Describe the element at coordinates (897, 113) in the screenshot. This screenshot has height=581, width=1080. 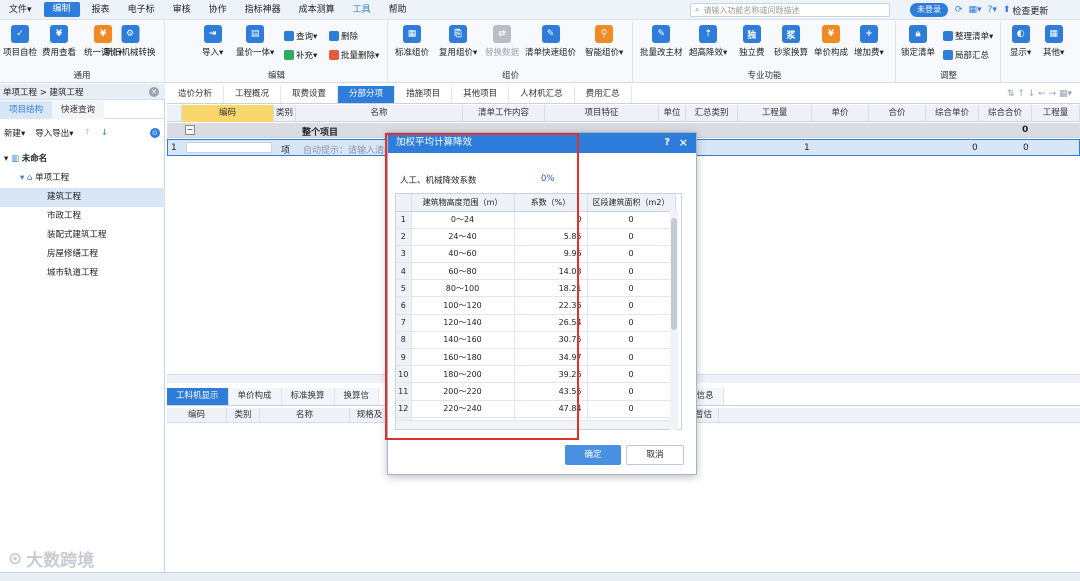
I see `grid-col-amount: 合价` at that location.